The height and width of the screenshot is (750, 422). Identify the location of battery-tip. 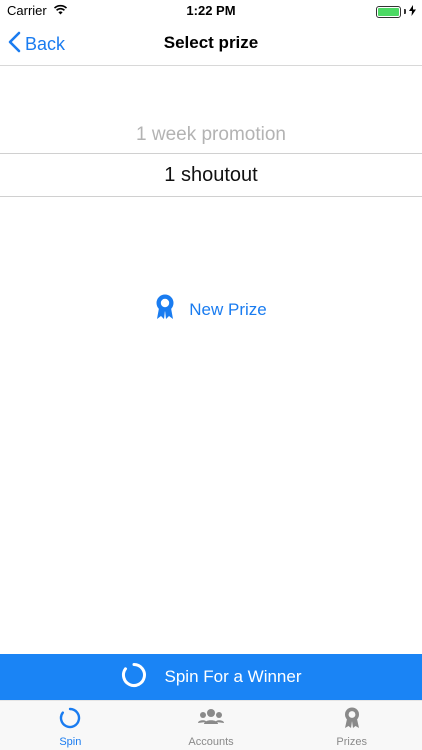
(405, 11).